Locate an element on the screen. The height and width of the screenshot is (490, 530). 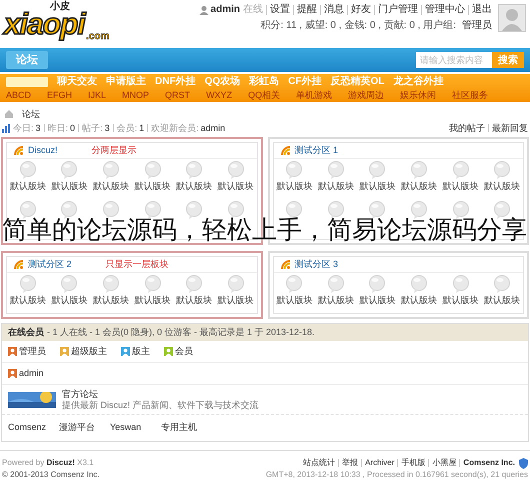
partner-title-link: 官方论坛 is located at coordinates (160, 394).